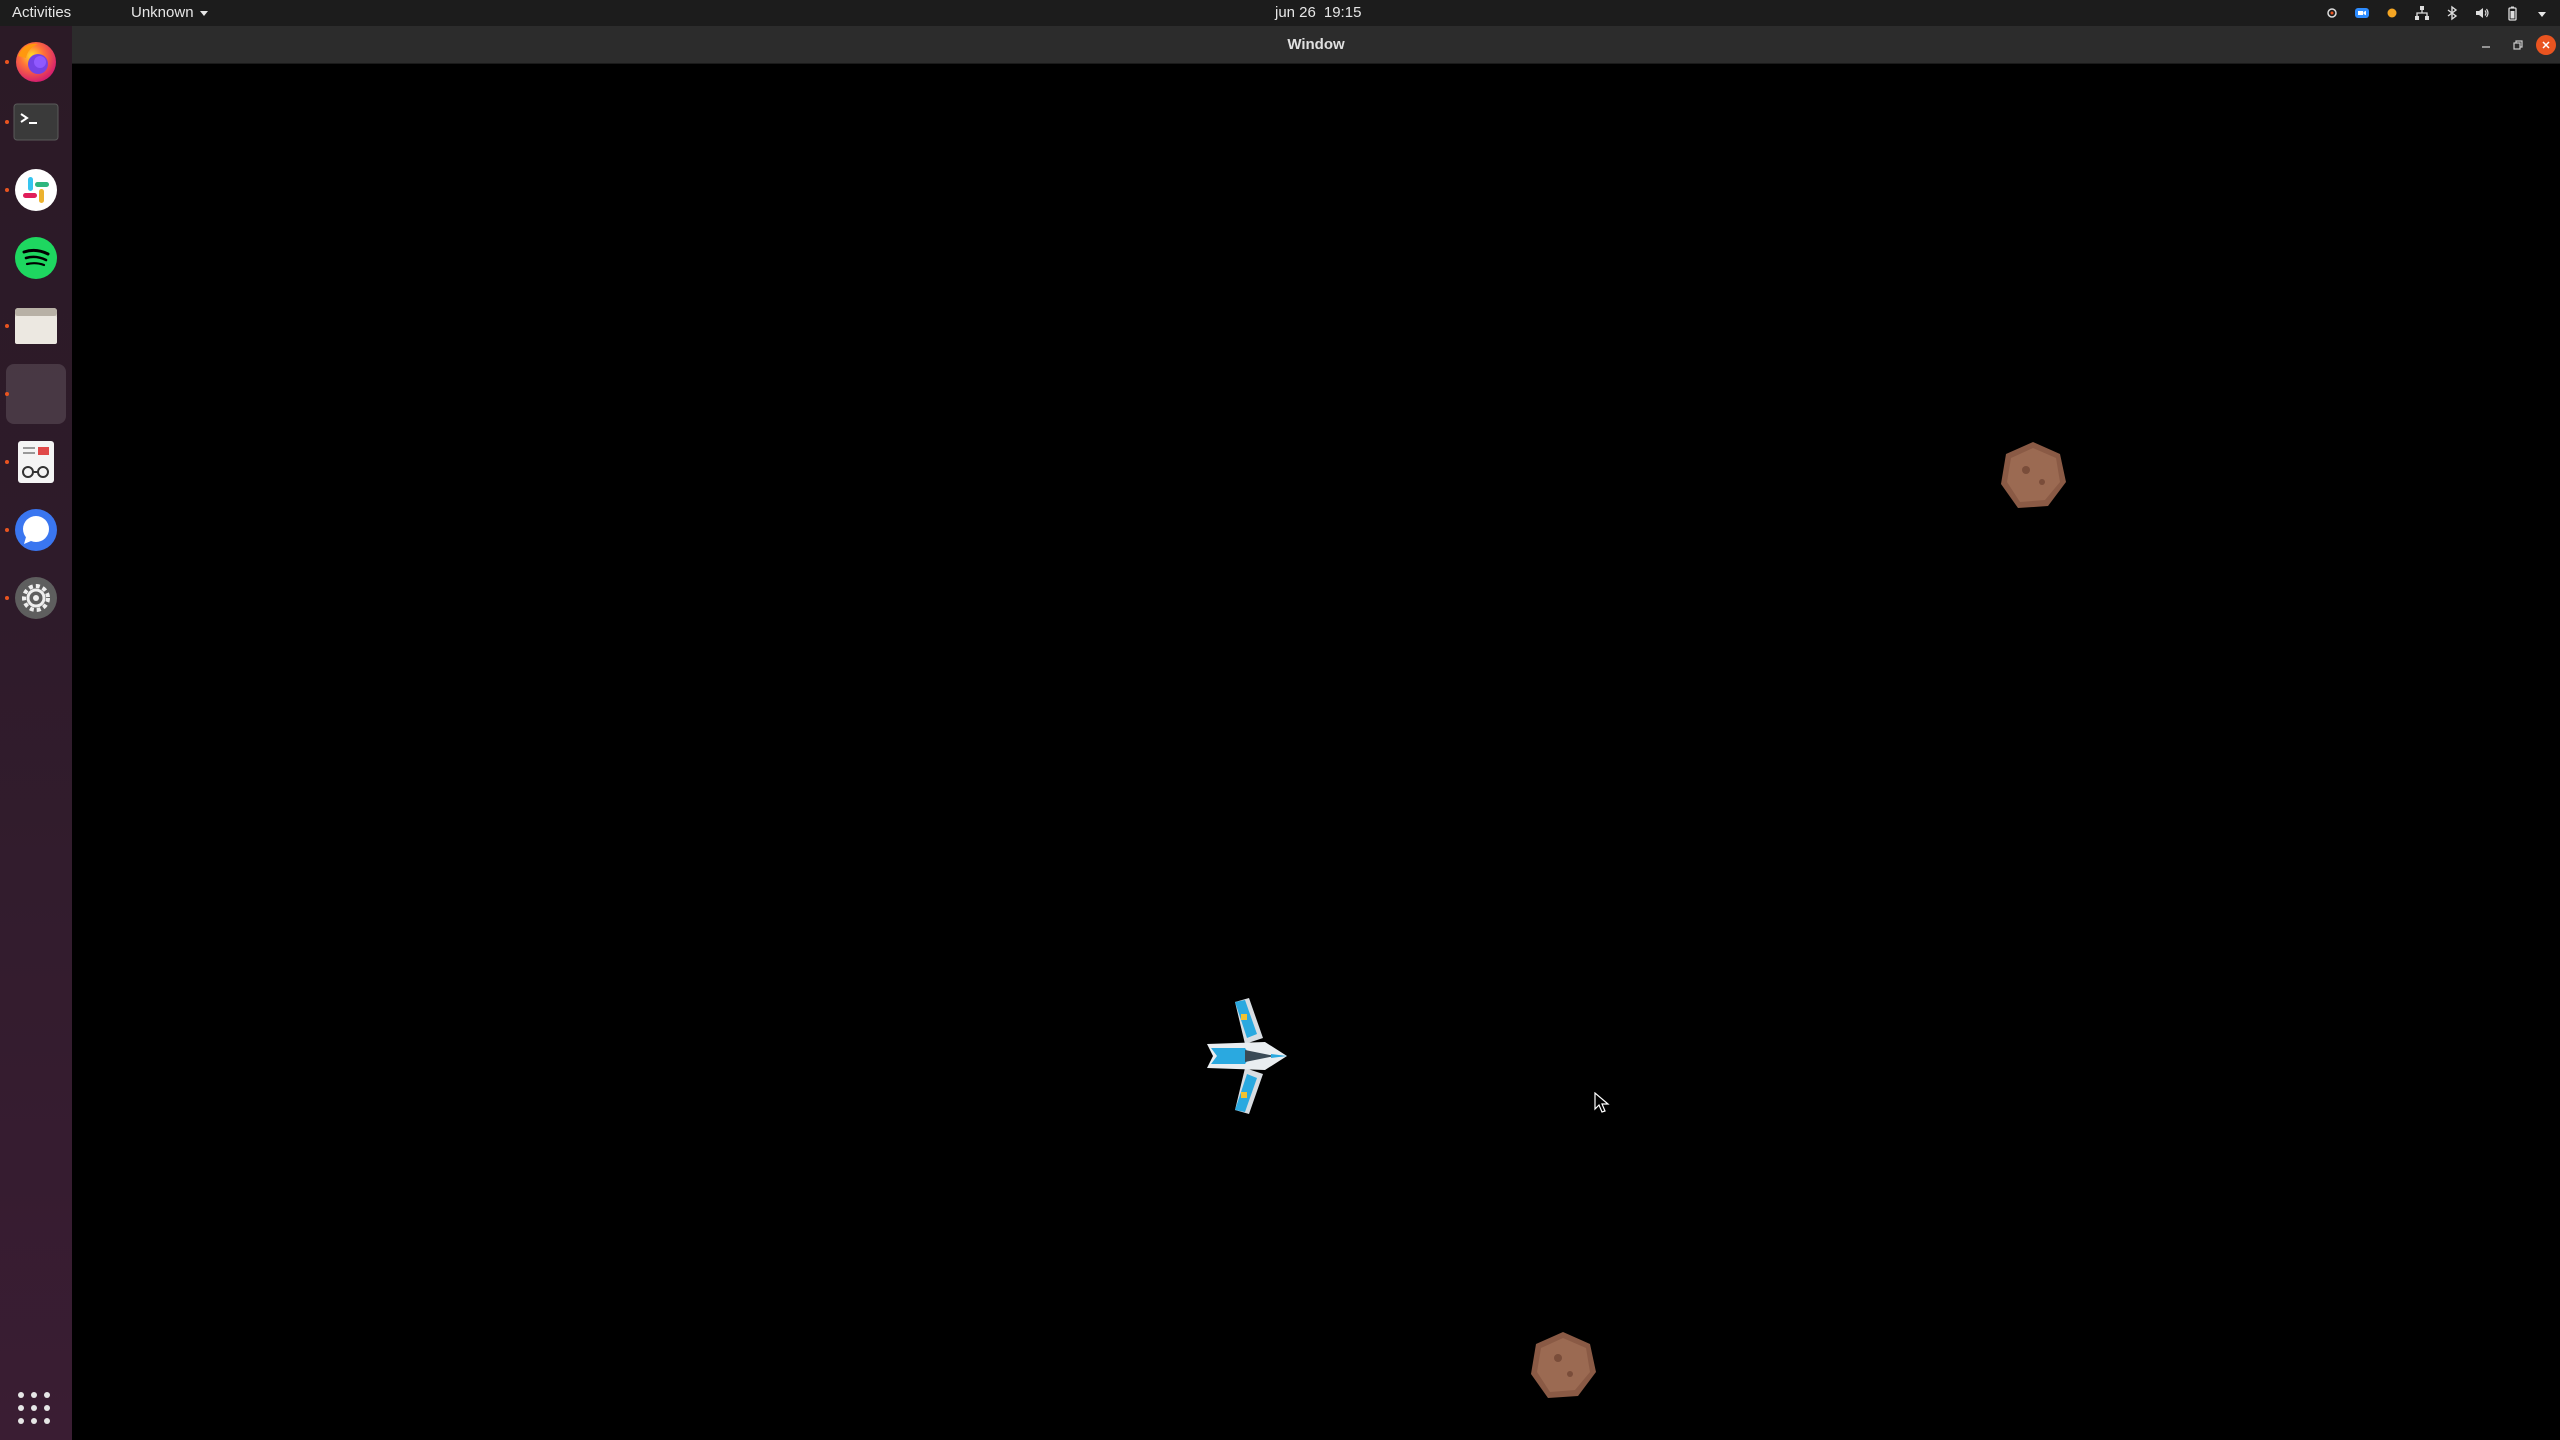 The width and height of the screenshot is (2560, 1440). I want to click on network-icon, so click(2422, 13).